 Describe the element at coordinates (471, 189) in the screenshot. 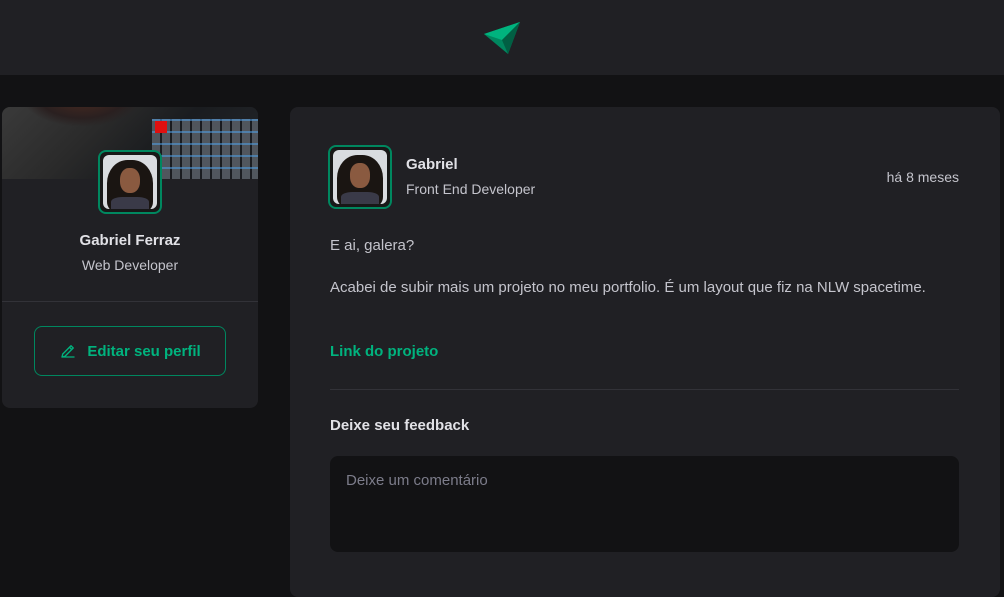

I see `author-role: Front End Developer` at that location.